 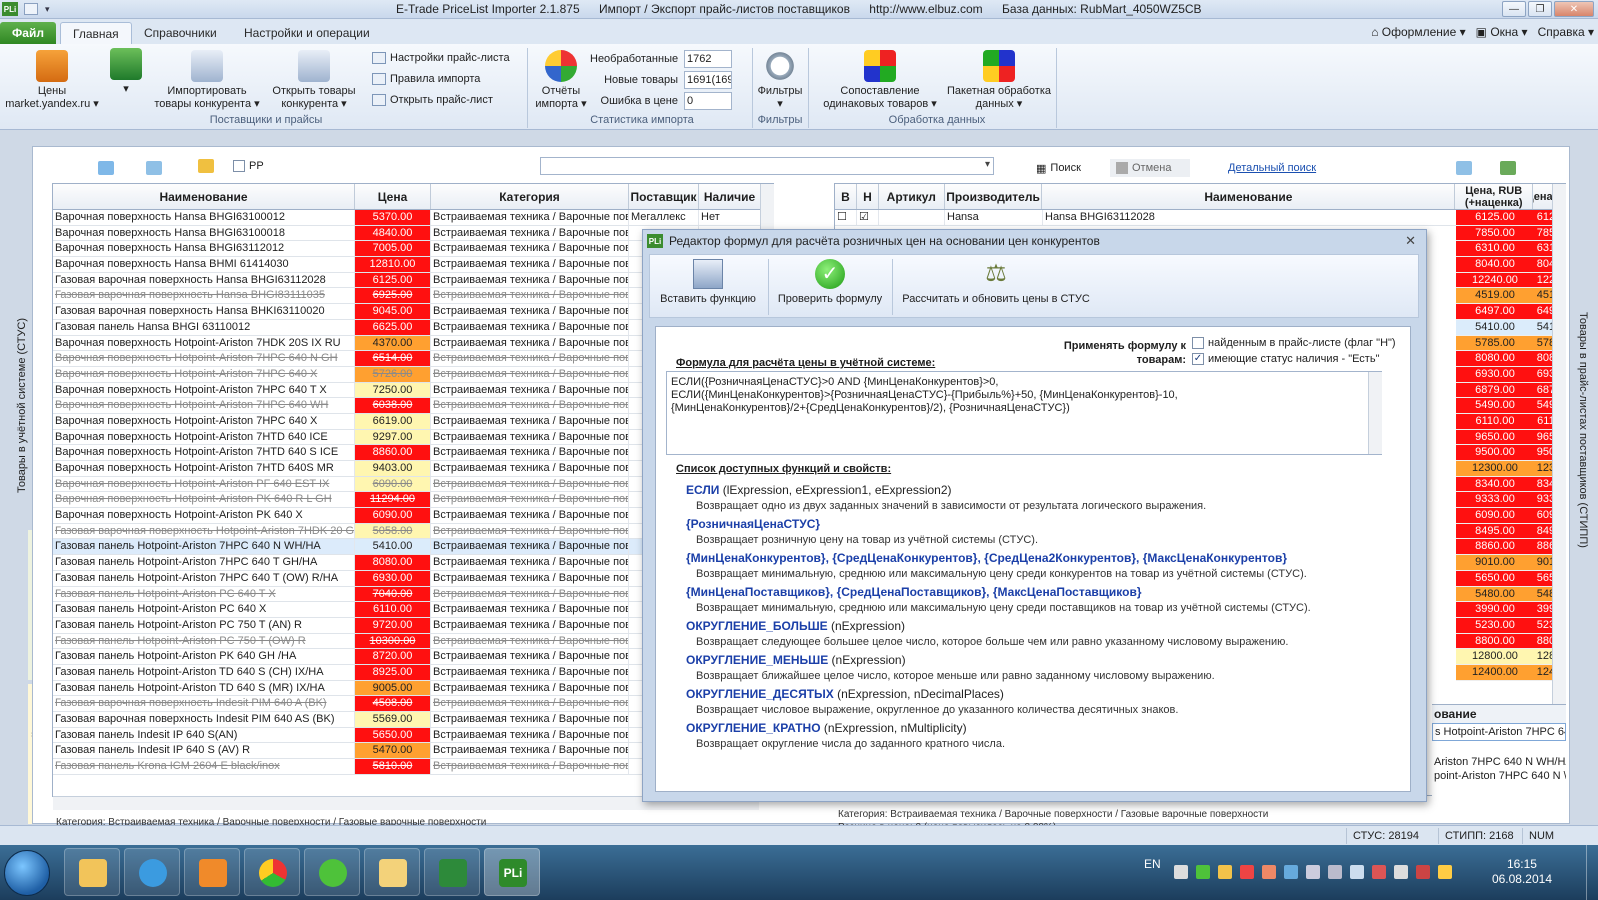 What do you see at coordinates (1401, 872) in the screenshot?
I see `volume-icon` at bounding box center [1401, 872].